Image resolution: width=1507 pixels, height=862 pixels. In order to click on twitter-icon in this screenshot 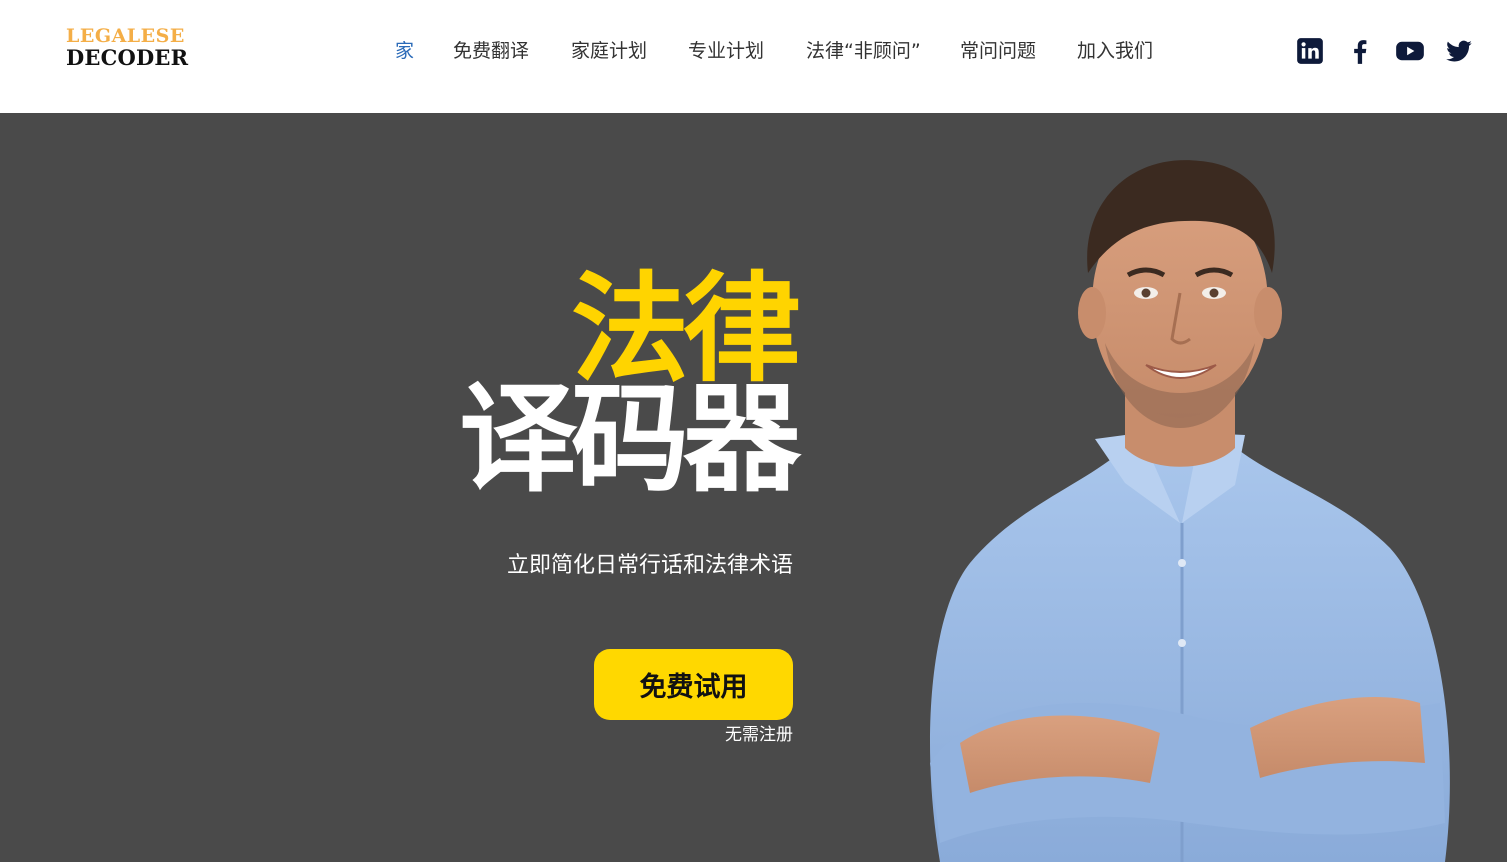, I will do `click(1459, 51)`.